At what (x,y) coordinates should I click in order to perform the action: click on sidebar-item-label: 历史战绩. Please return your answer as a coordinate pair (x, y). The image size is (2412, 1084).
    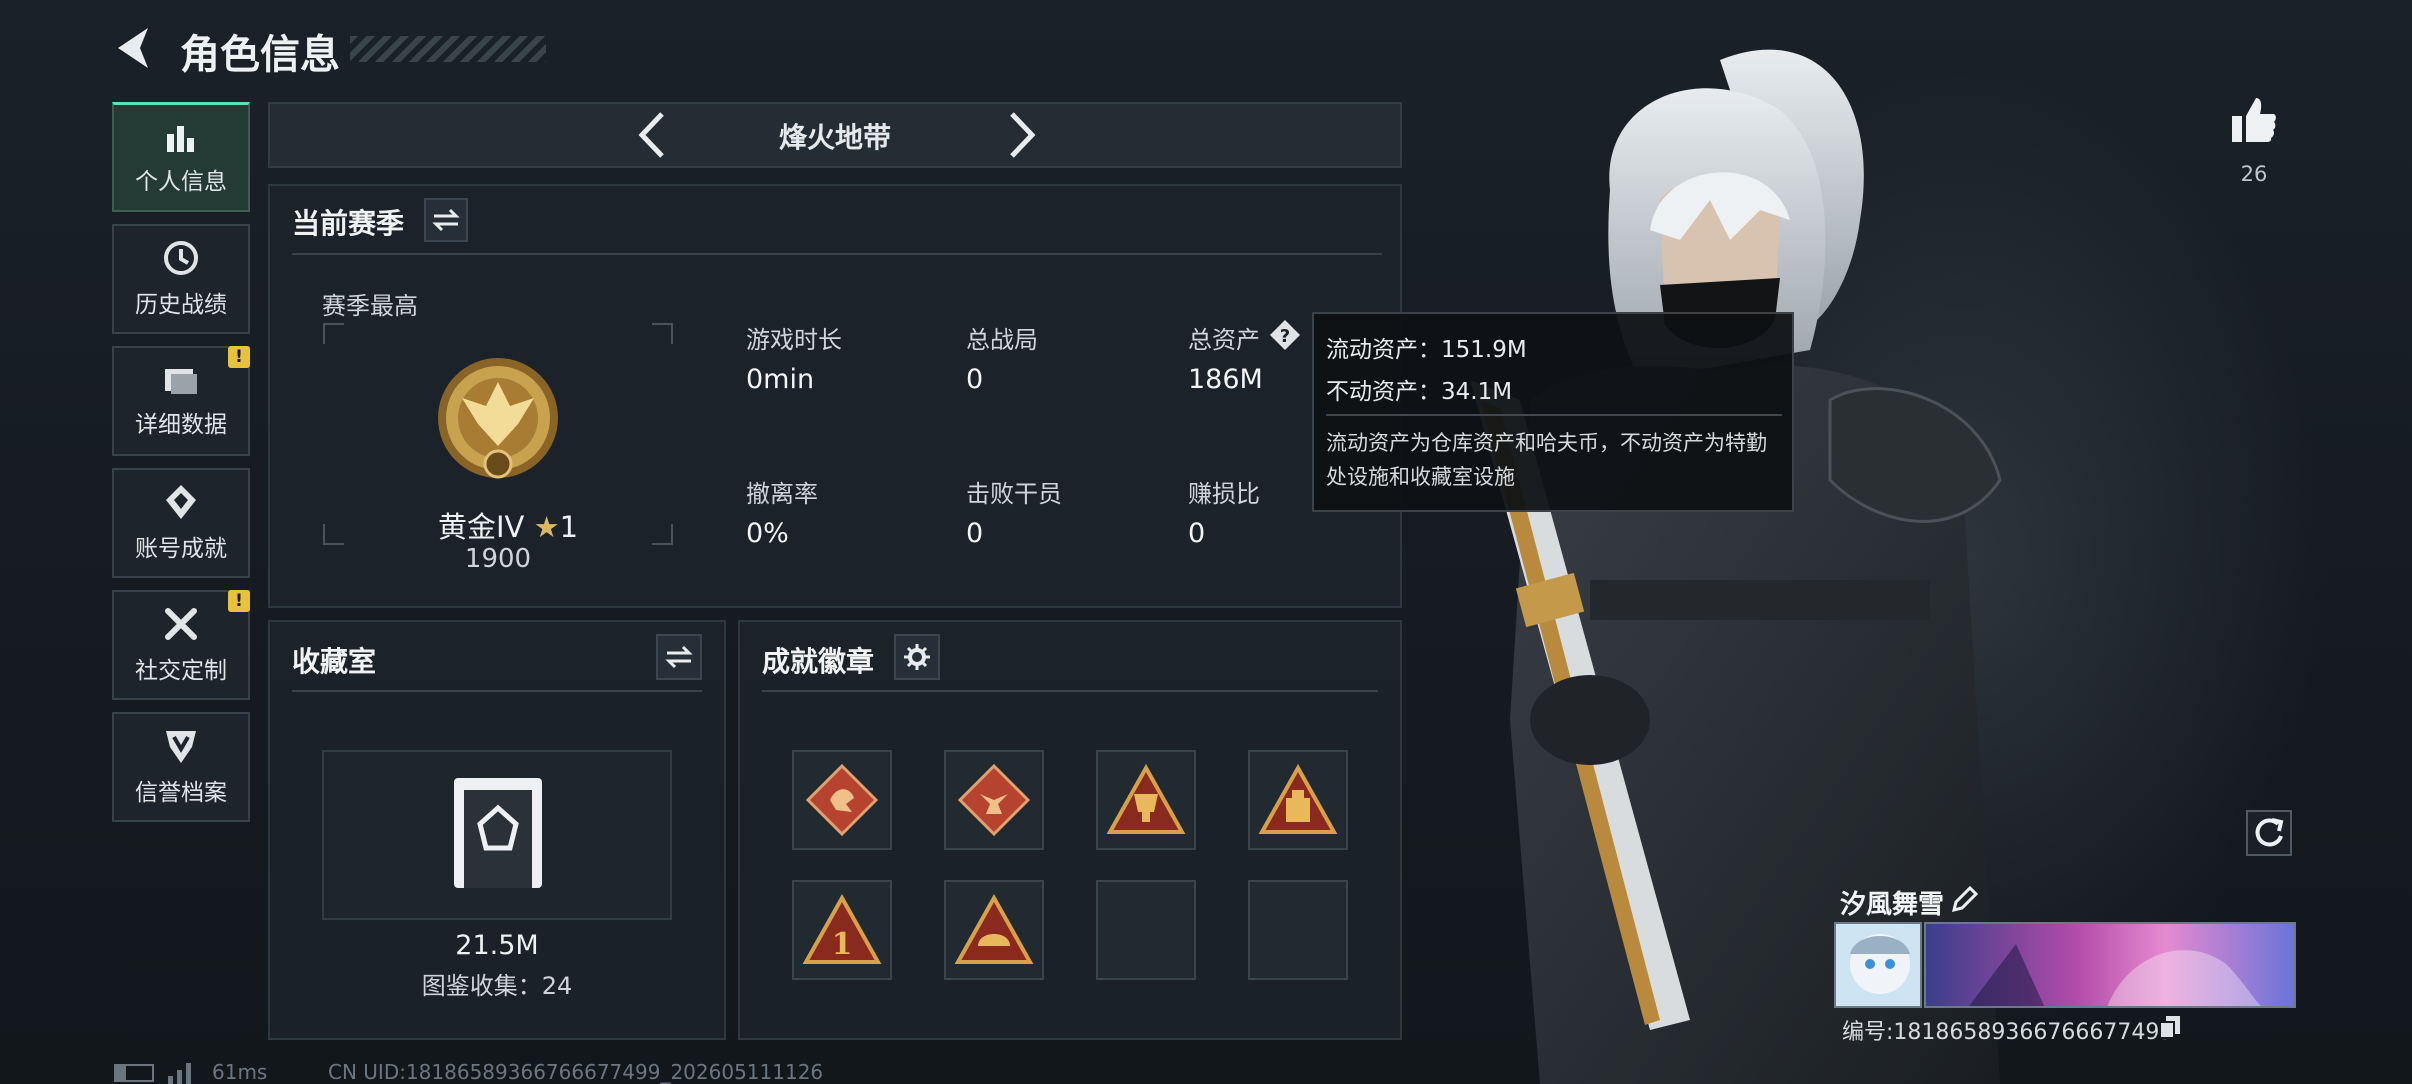
    Looking at the image, I should click on (181, 305).